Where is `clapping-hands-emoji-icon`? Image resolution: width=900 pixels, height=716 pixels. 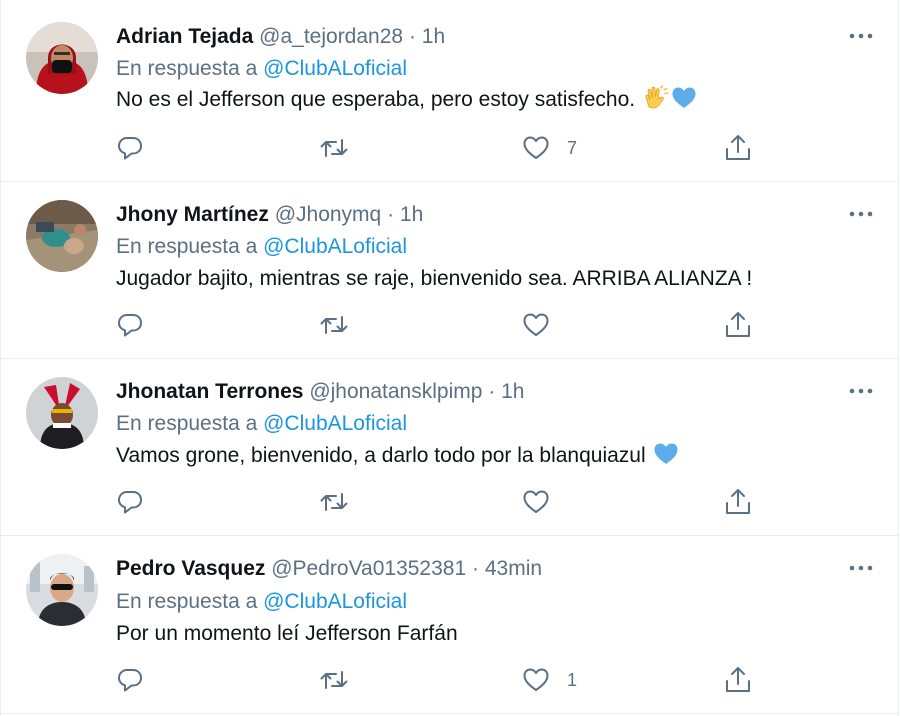
clapping-hands-emoji-icon is located at coordinates (657, 97).